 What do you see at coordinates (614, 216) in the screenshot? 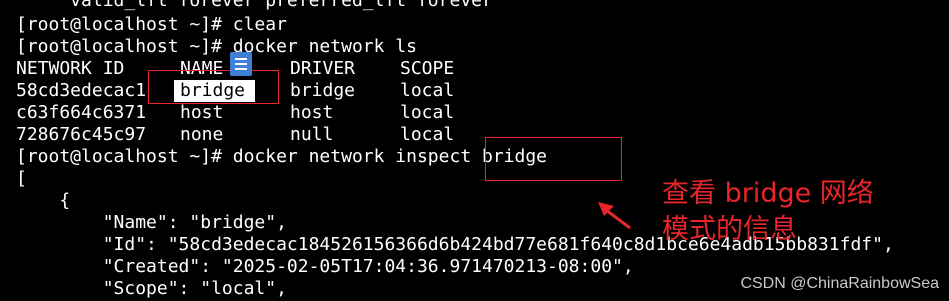
I see `arrow-icon` at bounding box center [614, 216].